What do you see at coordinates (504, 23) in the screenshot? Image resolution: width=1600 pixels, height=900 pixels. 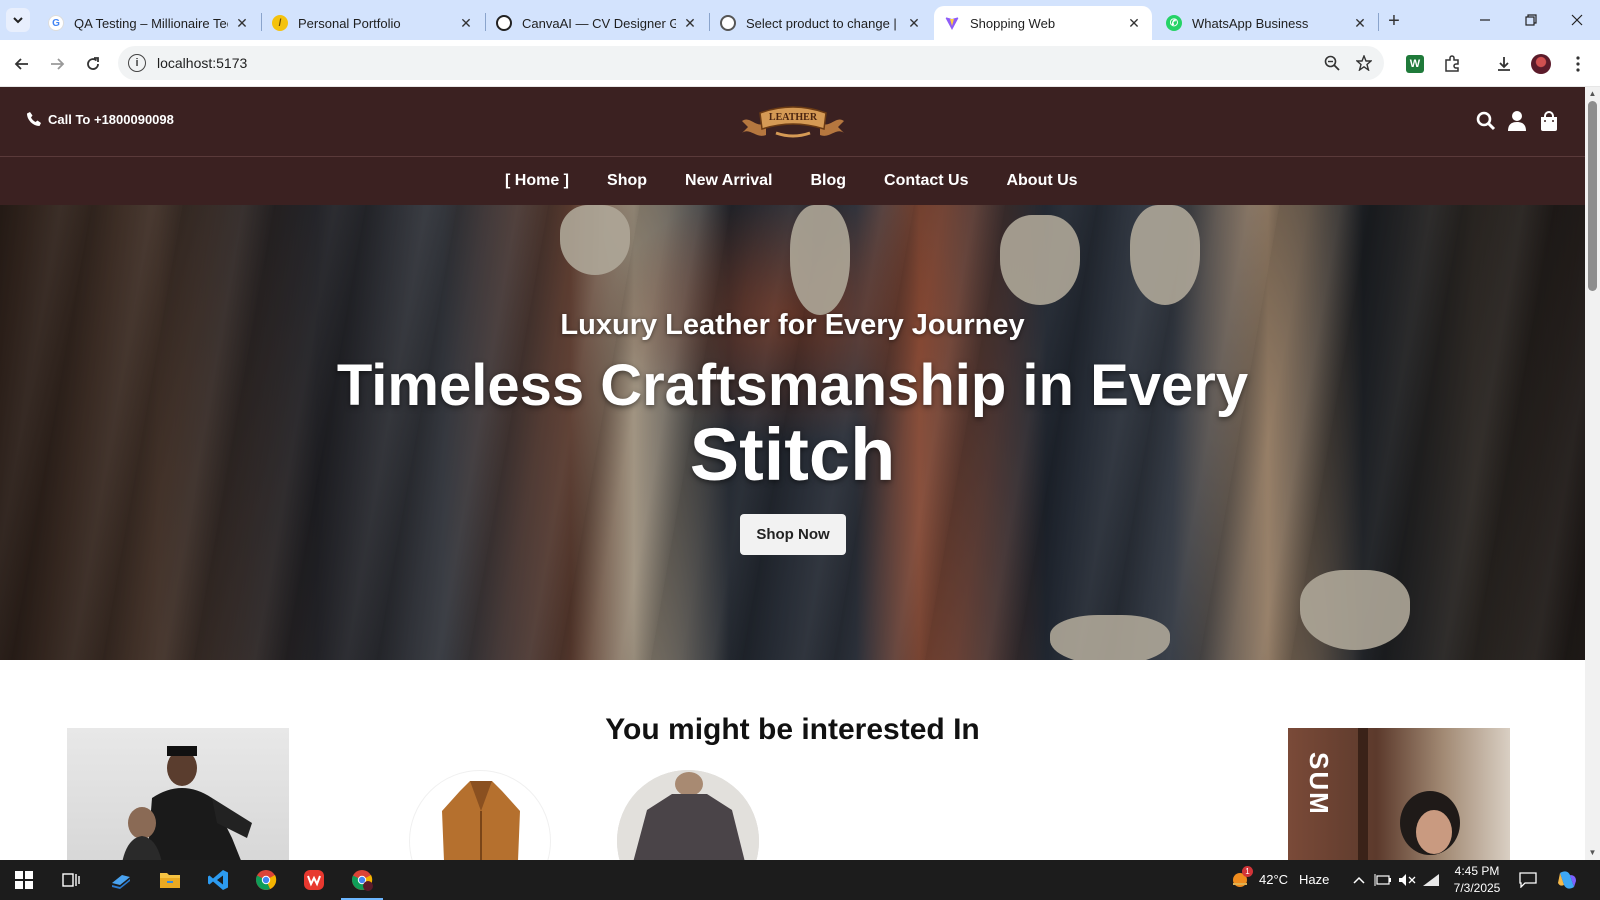 I see `openai-icon` at bounding box center [504, 23].